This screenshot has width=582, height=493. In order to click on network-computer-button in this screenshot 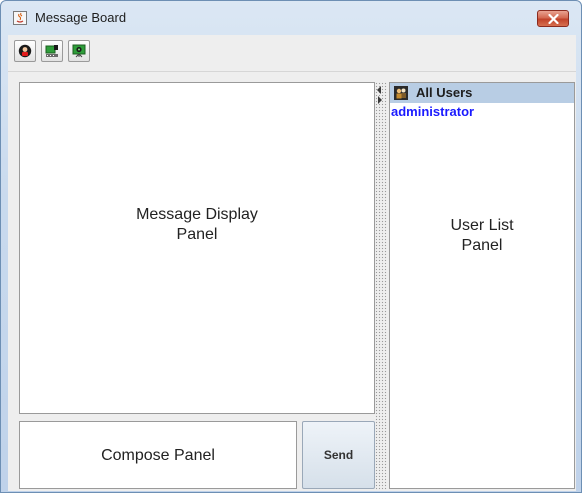, I will do `click(52, 51)`.